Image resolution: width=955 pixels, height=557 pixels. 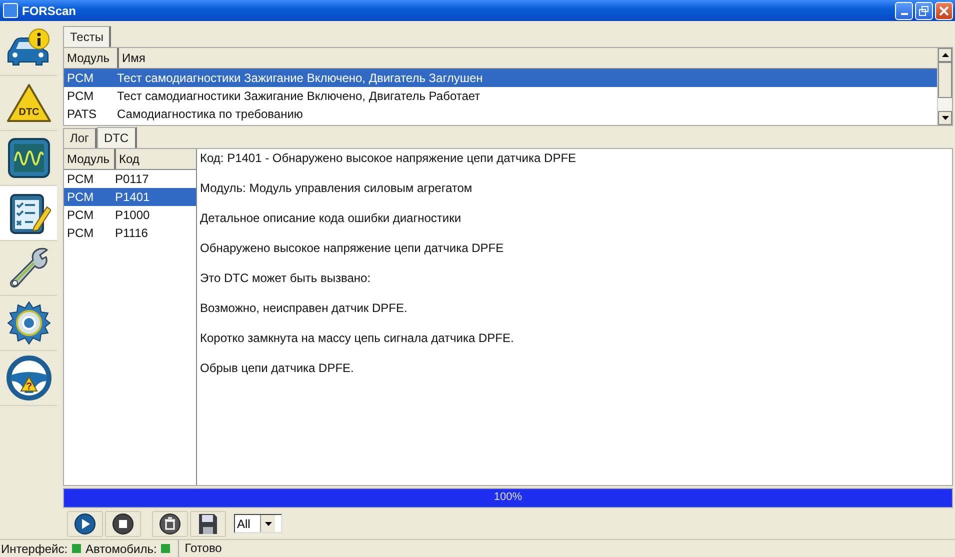 I want to click on table-row: PCM P1000, so click(x=130, y=215).